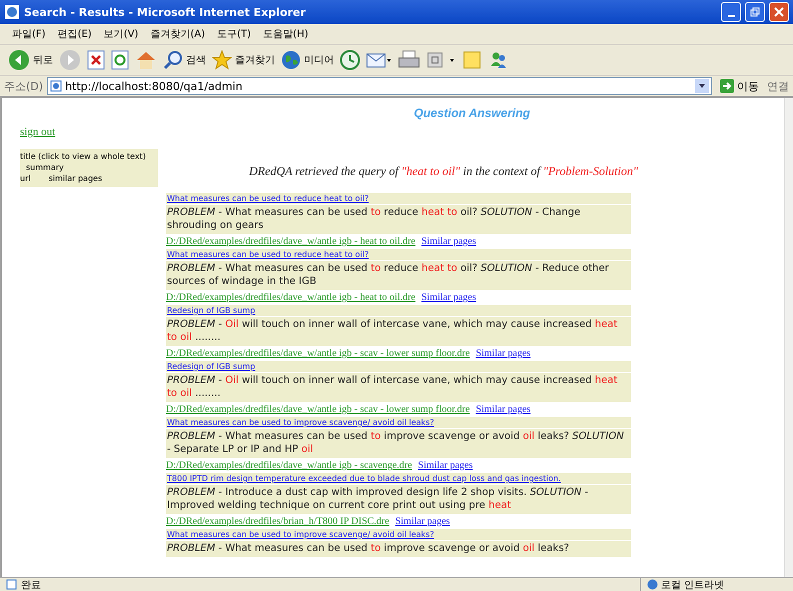 Image resolution: width=793 pixels, height=591 pixels. Describe the element at coordinates (234, 34) in the screenshot. I see `menu-item: 도구(T)` at that location.